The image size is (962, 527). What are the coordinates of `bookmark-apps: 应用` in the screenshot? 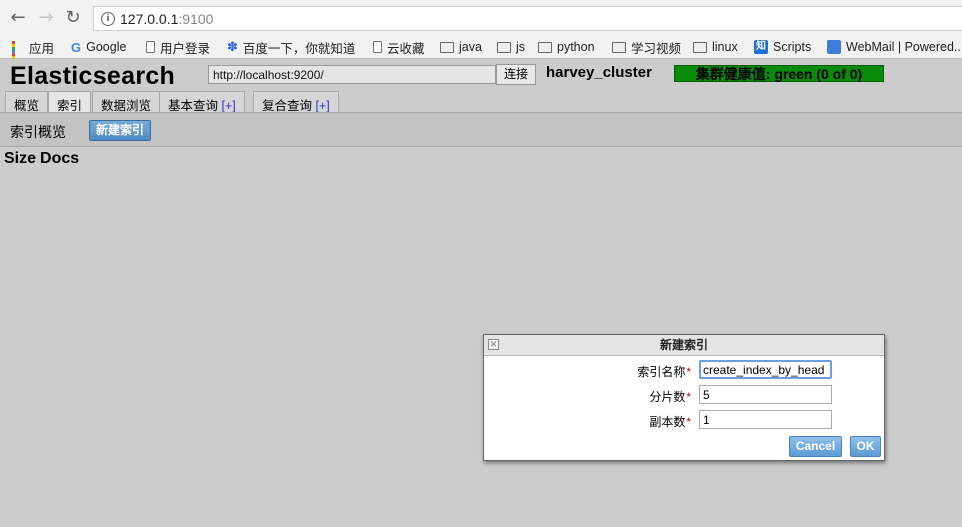 It's located at (33, 53).